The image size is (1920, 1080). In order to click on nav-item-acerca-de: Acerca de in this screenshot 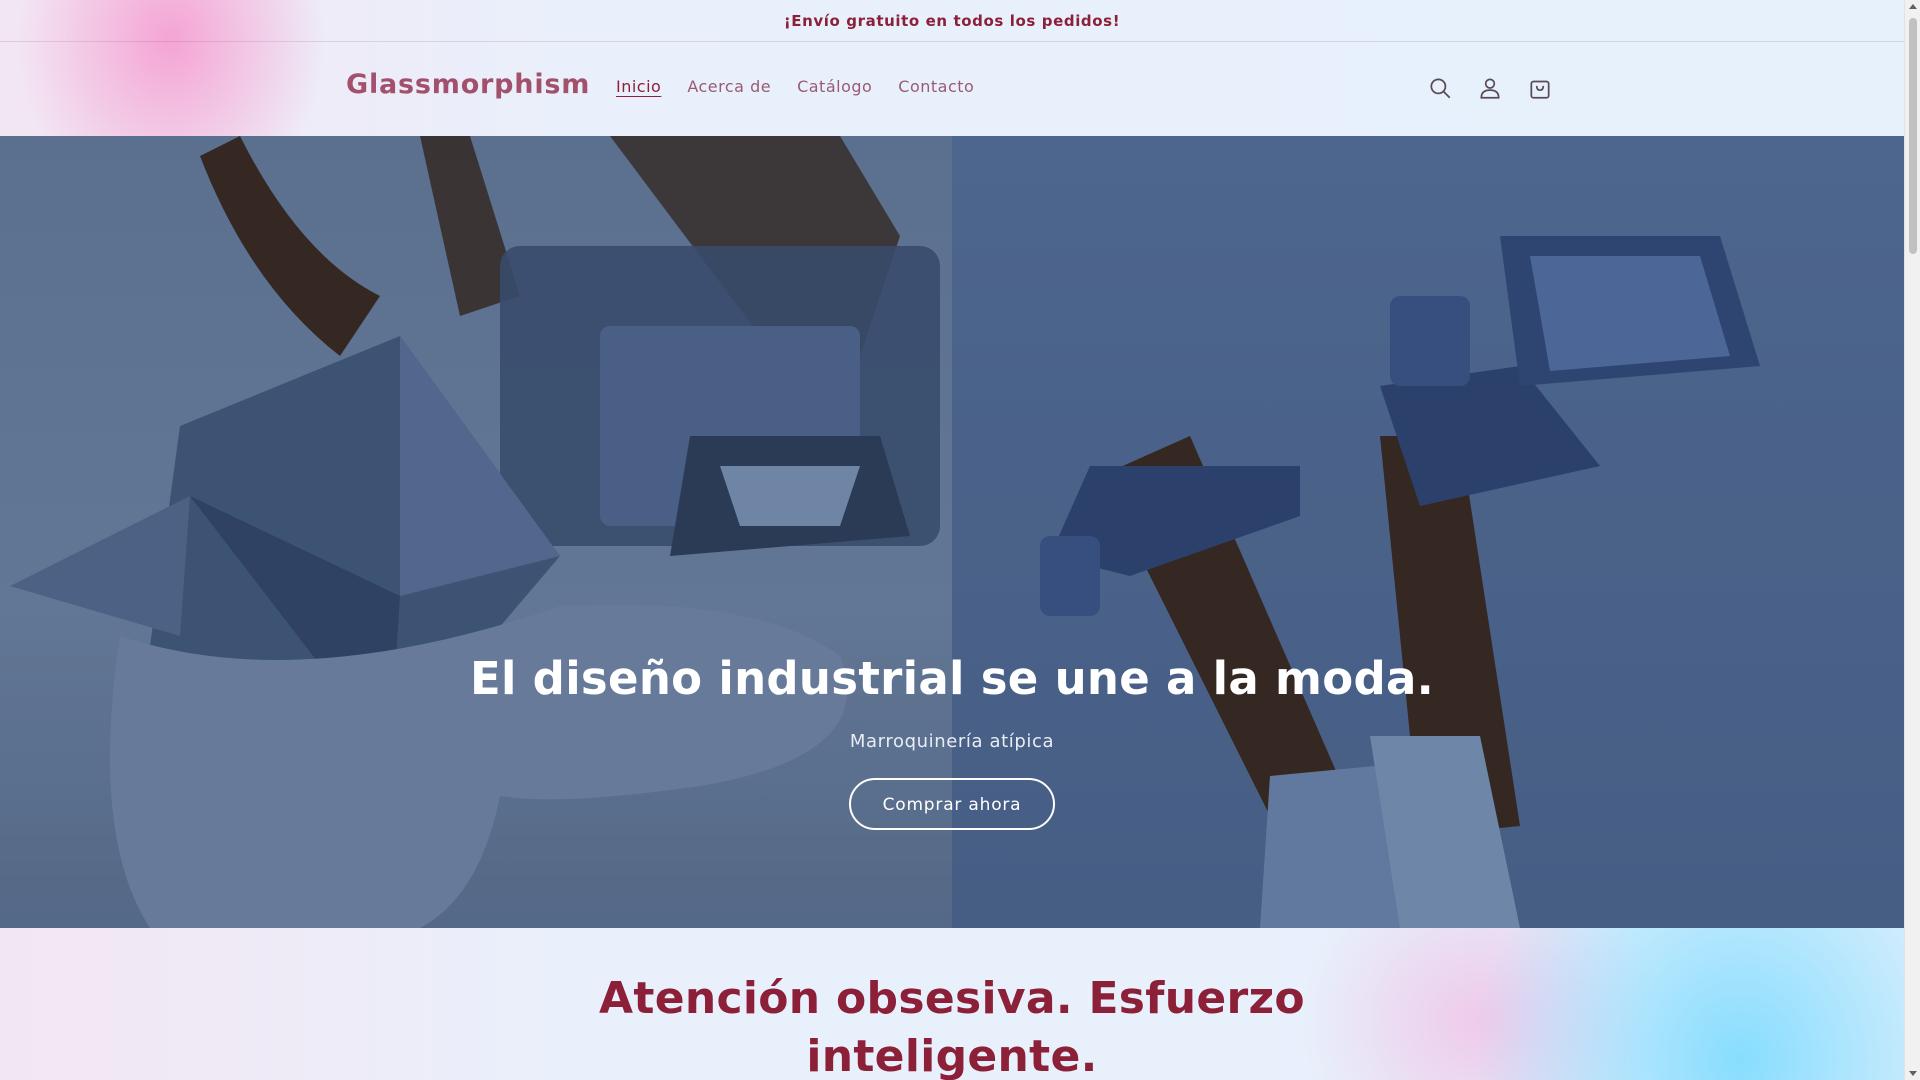, I will do `click(729, 86)`.